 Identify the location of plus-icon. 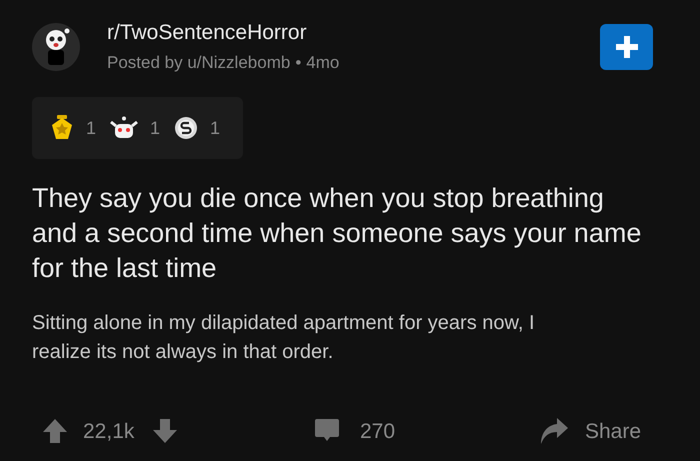
(627, 47).